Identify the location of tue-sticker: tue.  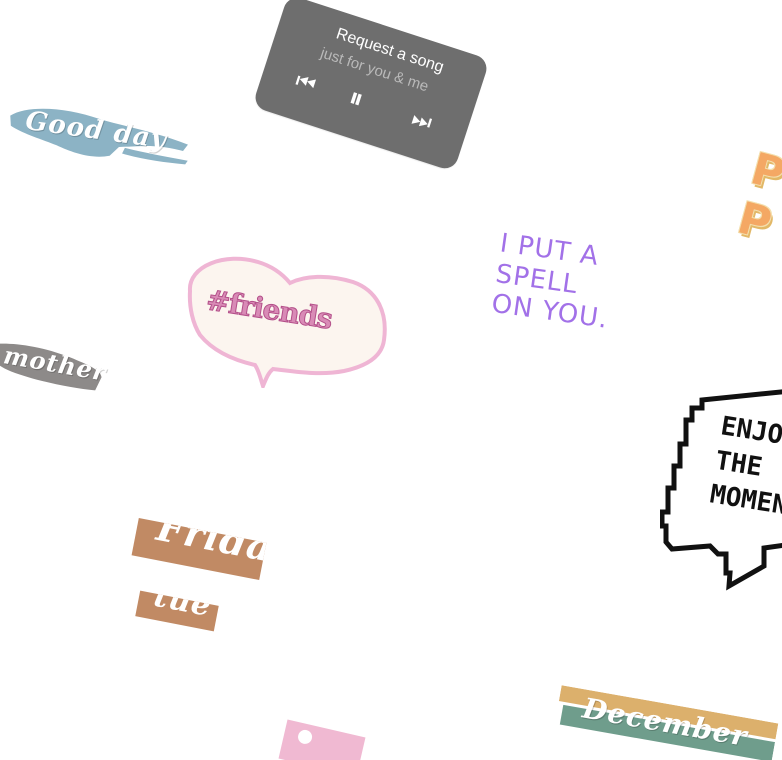
(177, 611).